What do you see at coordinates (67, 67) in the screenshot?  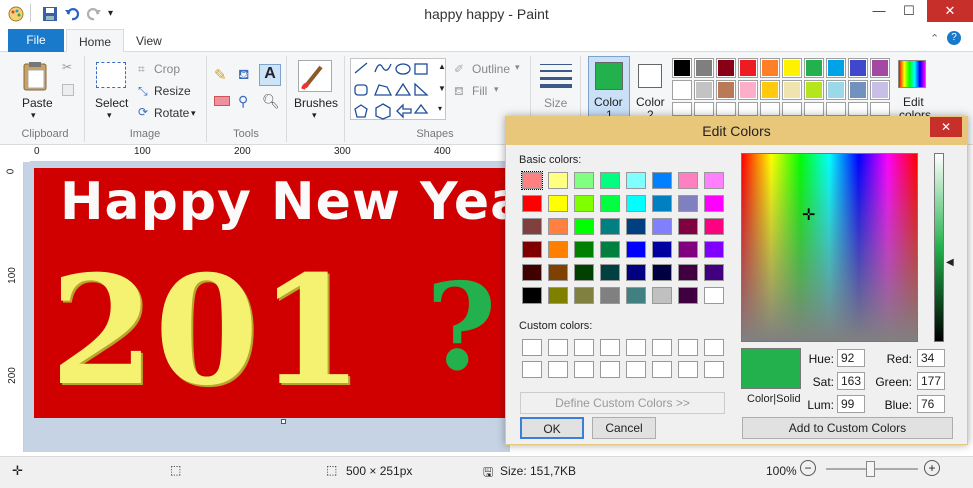 I see `cut-icon: ✂` at bounding box center [67, 67].